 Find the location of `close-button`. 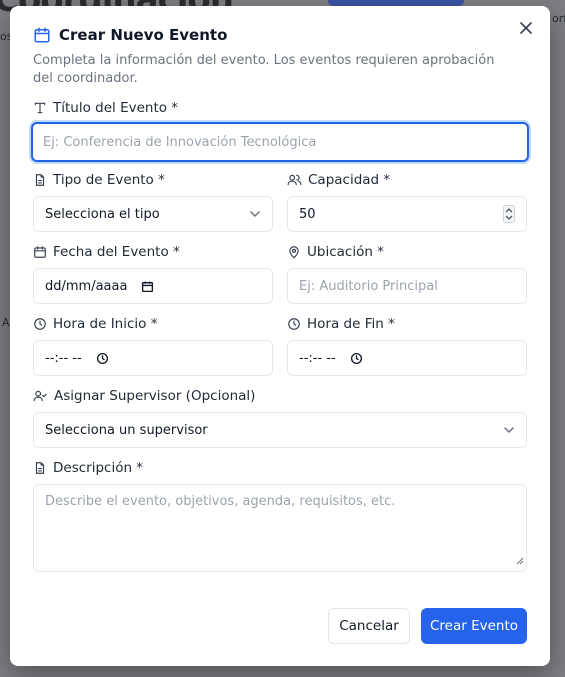

close-button is located at coordinates (526, 28).